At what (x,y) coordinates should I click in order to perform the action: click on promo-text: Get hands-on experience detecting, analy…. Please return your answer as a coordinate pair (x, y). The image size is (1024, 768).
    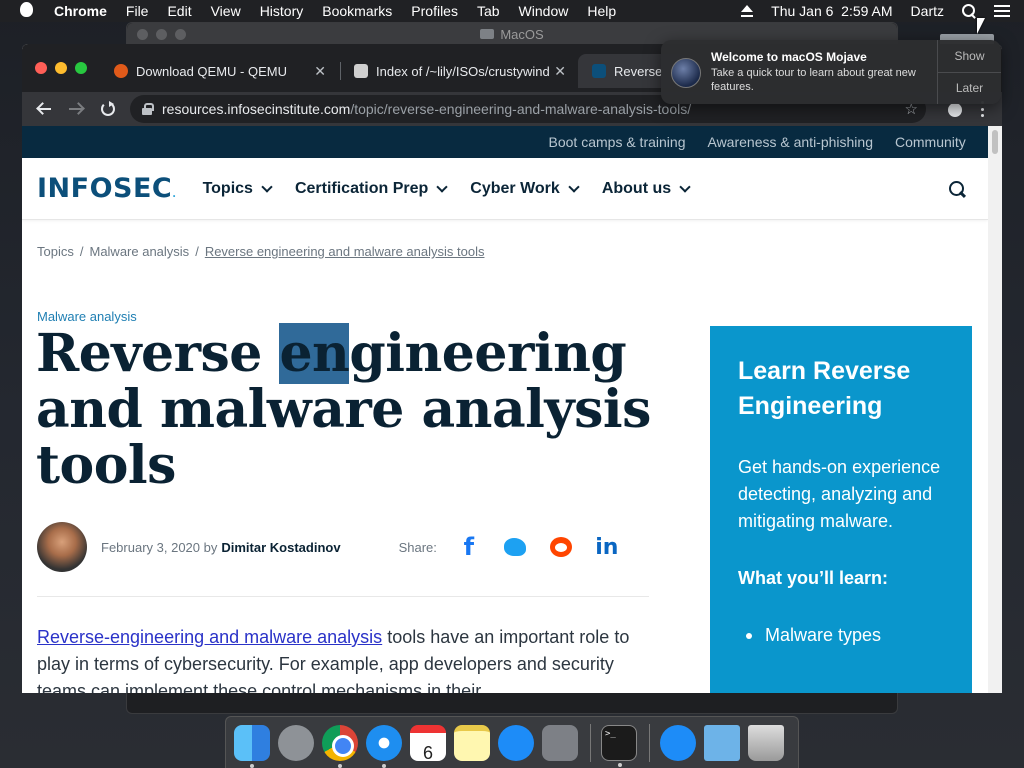
    Looking at the image, I should click on (839, 494).